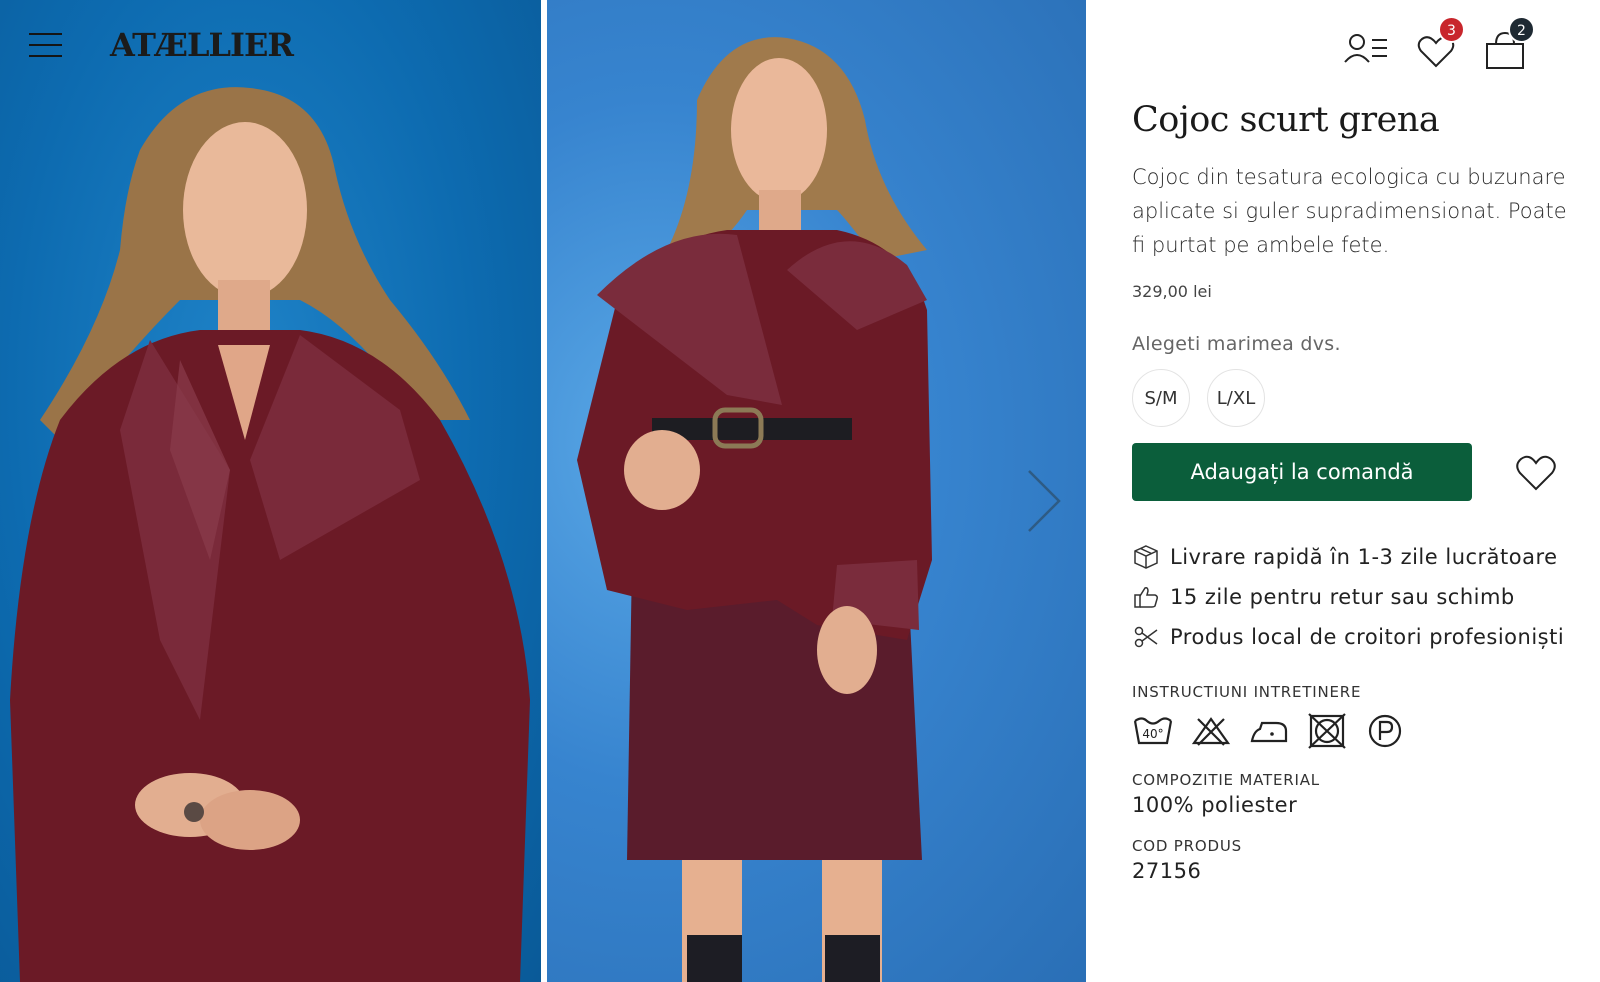 This screenshot has height=982, width=1600. I want to click on product-code-label: COD PRODUS, so click(1187, 846).